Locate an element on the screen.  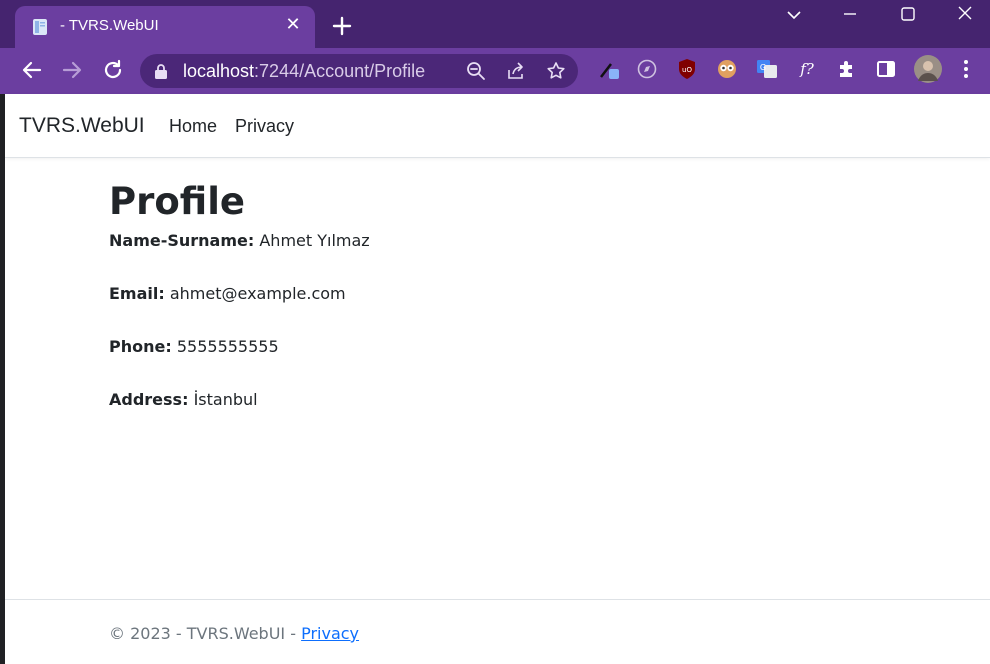
field-label: Phone: is located at coordinates (140, 346).